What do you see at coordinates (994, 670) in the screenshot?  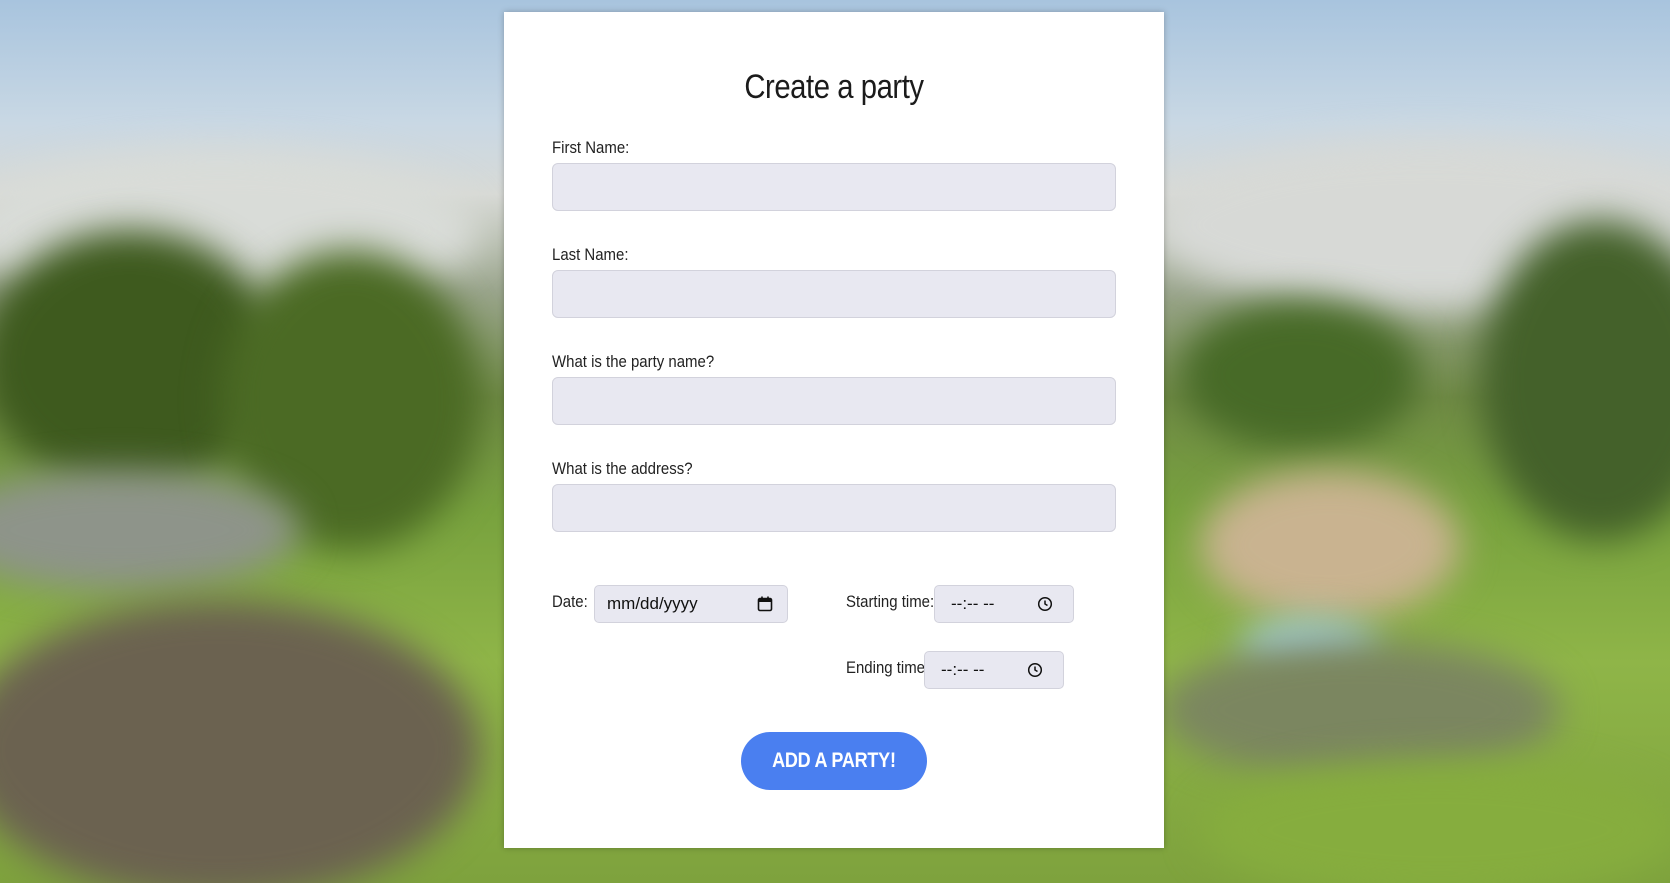 I see `end-time-input: --:-- --` at bounding box center [994, 670].